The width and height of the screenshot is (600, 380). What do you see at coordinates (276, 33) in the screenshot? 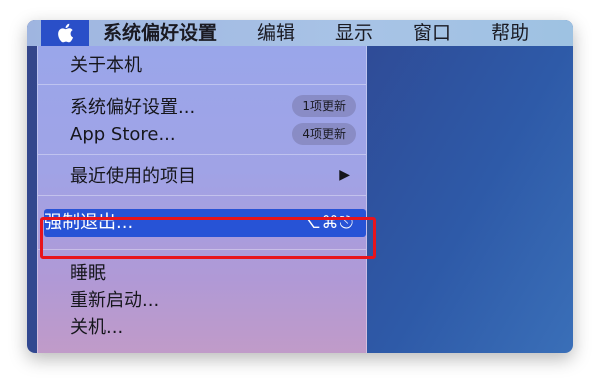
I see `menu-edit: 编辑` at bounding box center [276, 33].